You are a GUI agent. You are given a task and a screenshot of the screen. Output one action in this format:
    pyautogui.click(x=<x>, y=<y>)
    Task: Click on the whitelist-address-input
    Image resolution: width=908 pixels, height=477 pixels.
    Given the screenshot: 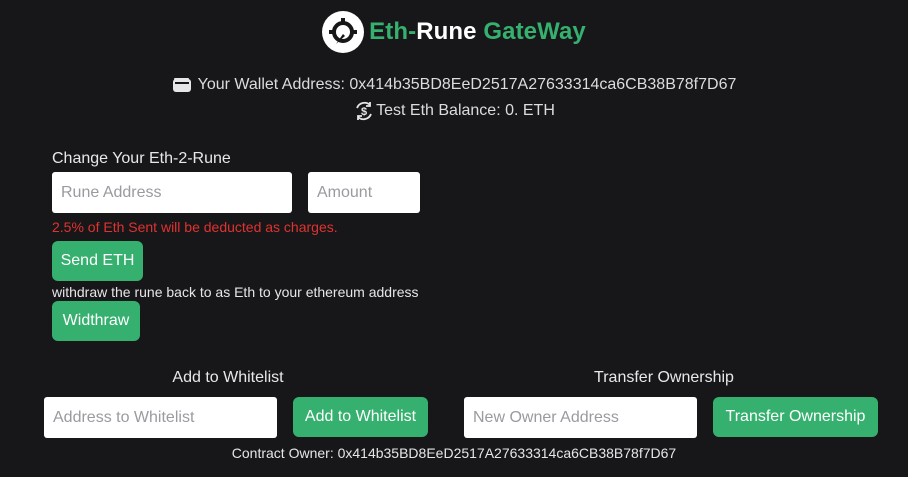 What is the action you would take?
    pyautogui.click(x=160, y=417)
    